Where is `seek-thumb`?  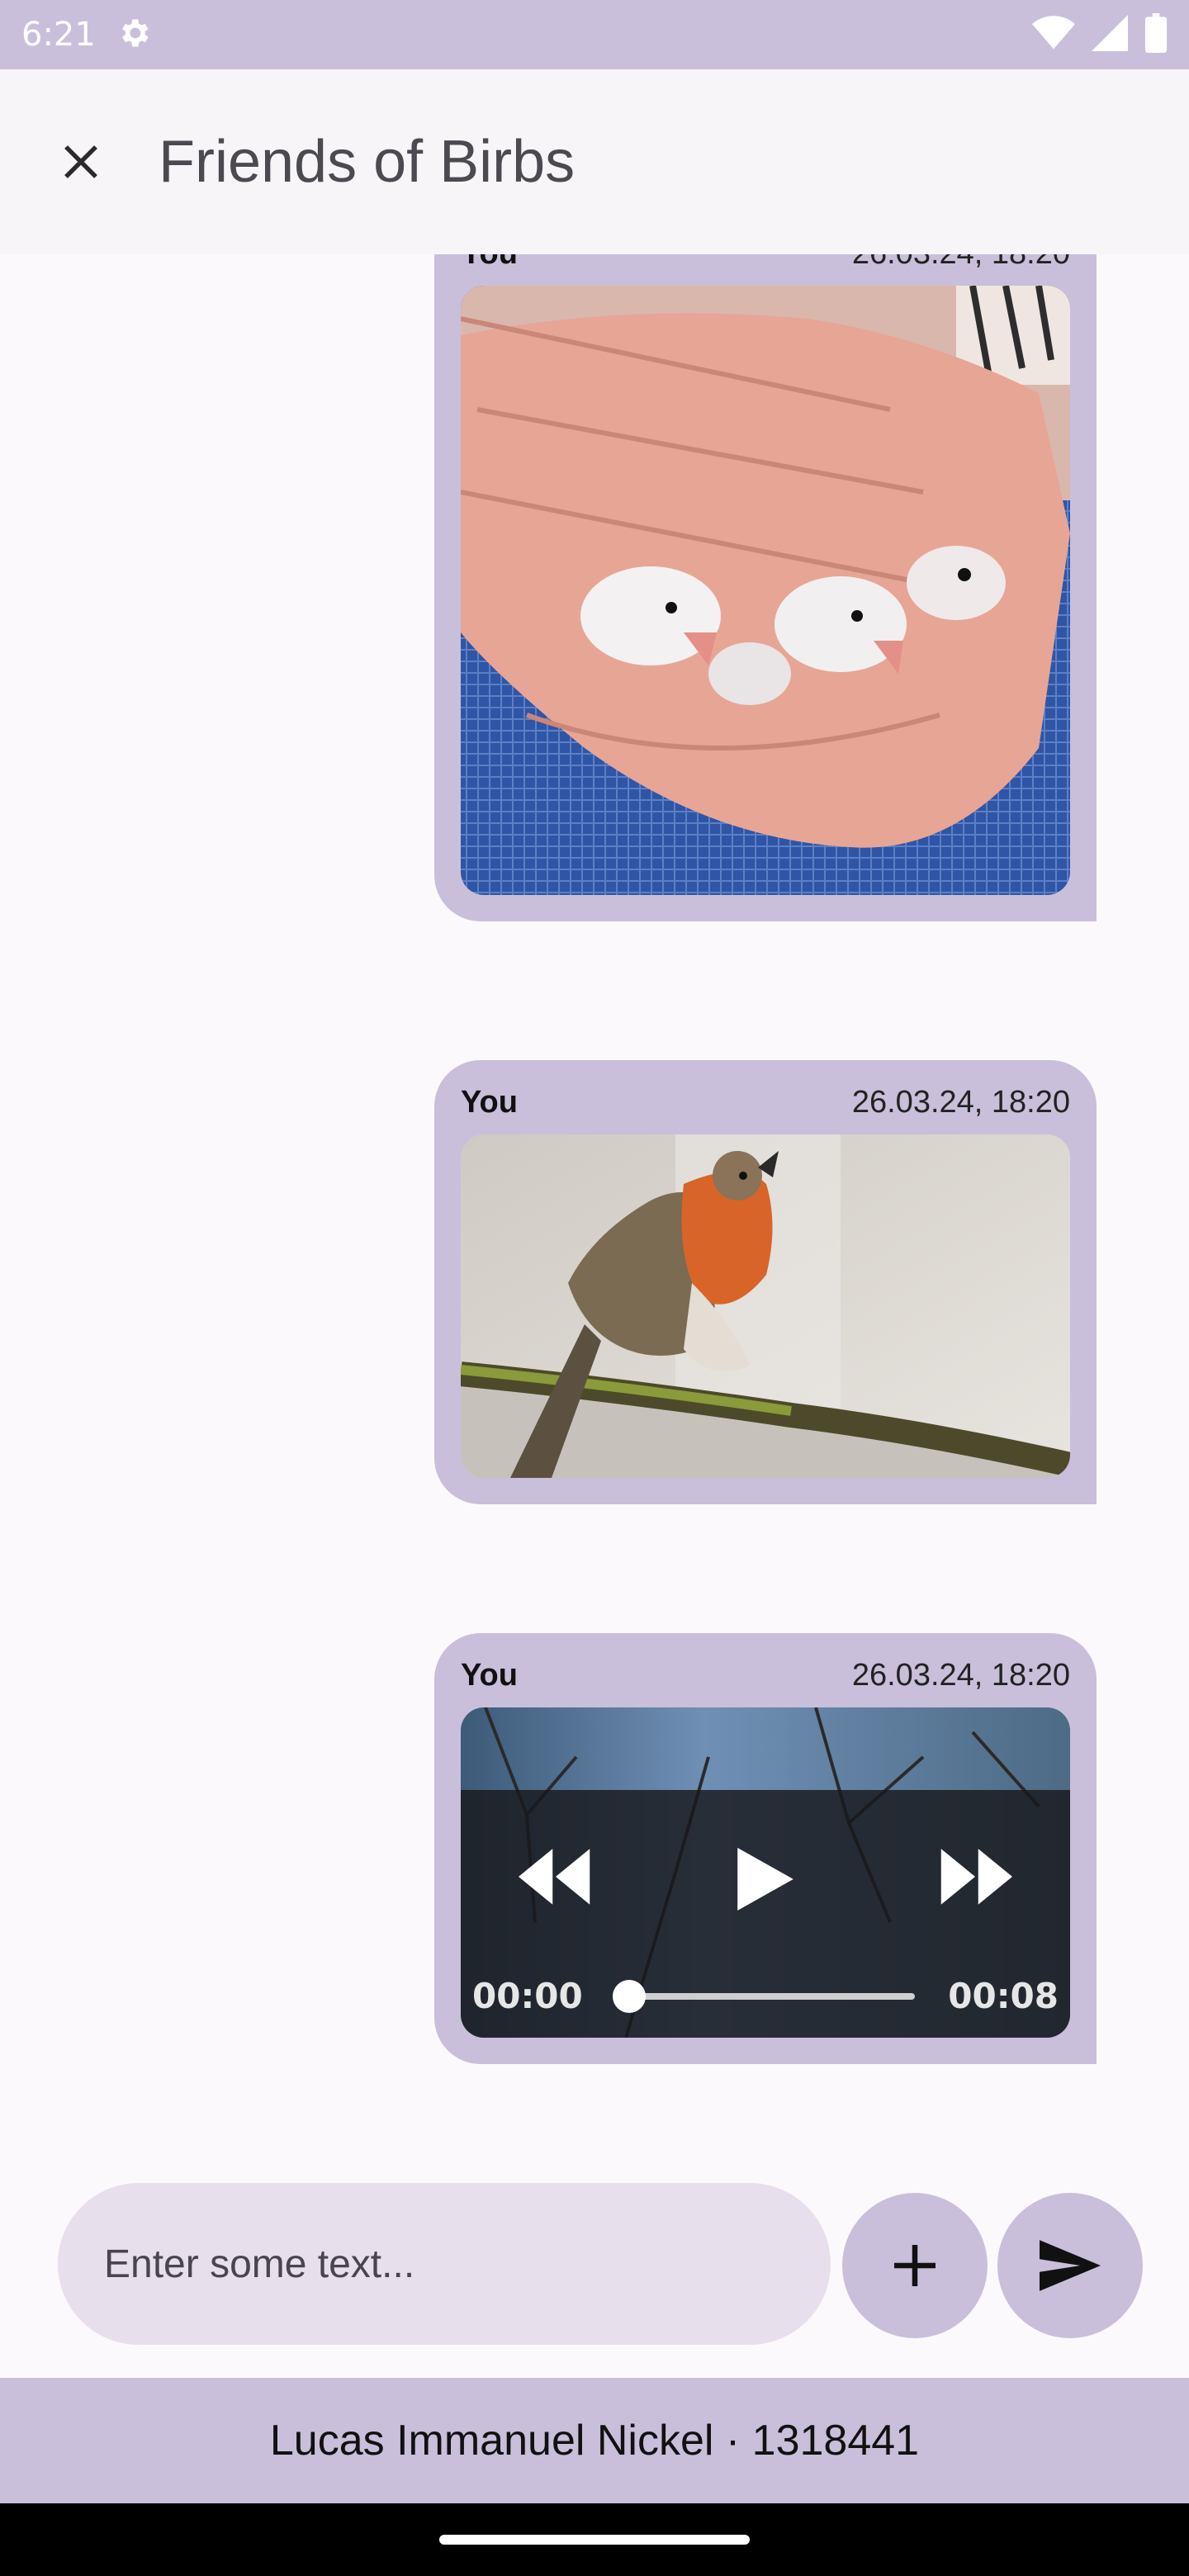 seek-thumb is located at coordinates (629, 1996).